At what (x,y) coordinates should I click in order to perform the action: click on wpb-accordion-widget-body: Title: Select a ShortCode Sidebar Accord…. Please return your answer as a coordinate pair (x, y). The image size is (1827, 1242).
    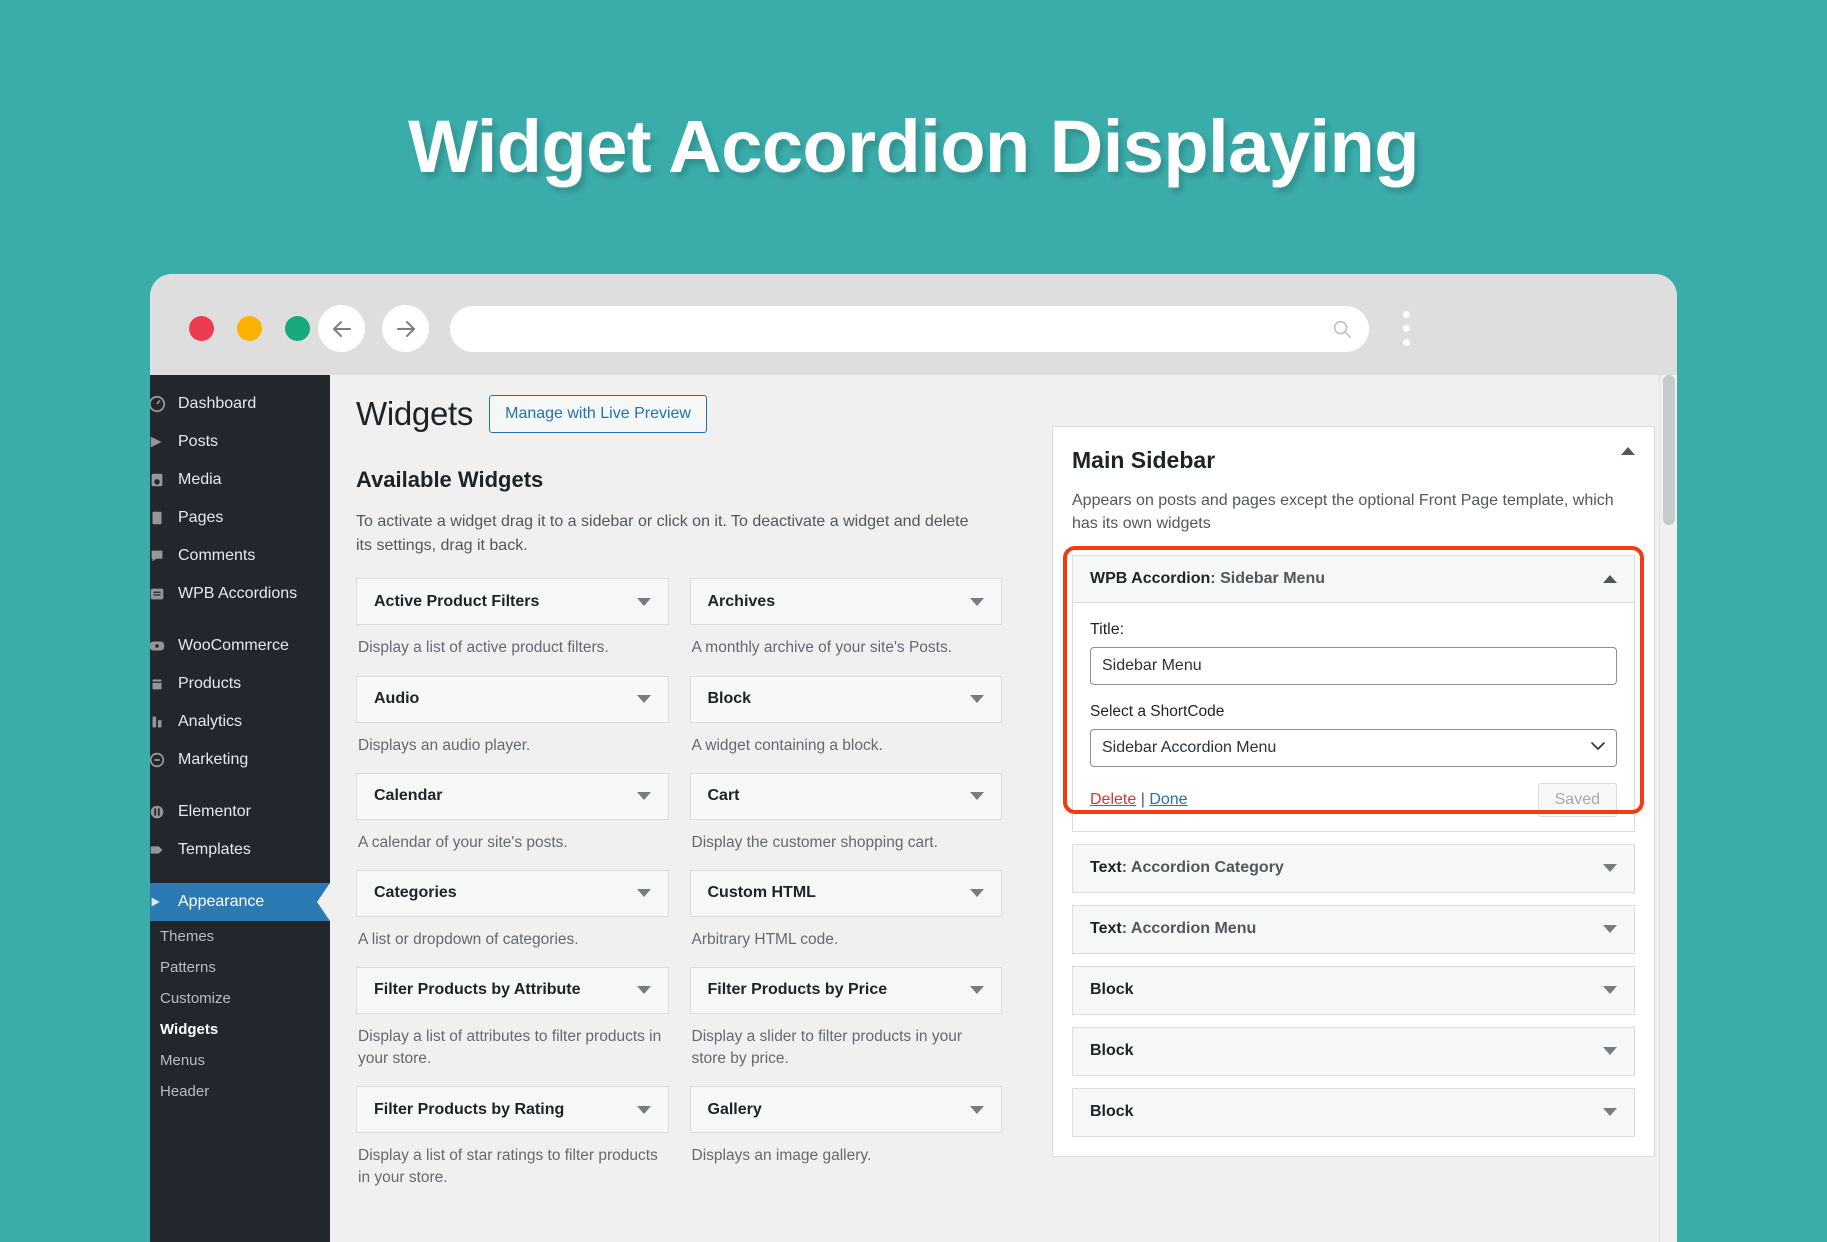
    Looking at the image, I should click on (1353, 717).